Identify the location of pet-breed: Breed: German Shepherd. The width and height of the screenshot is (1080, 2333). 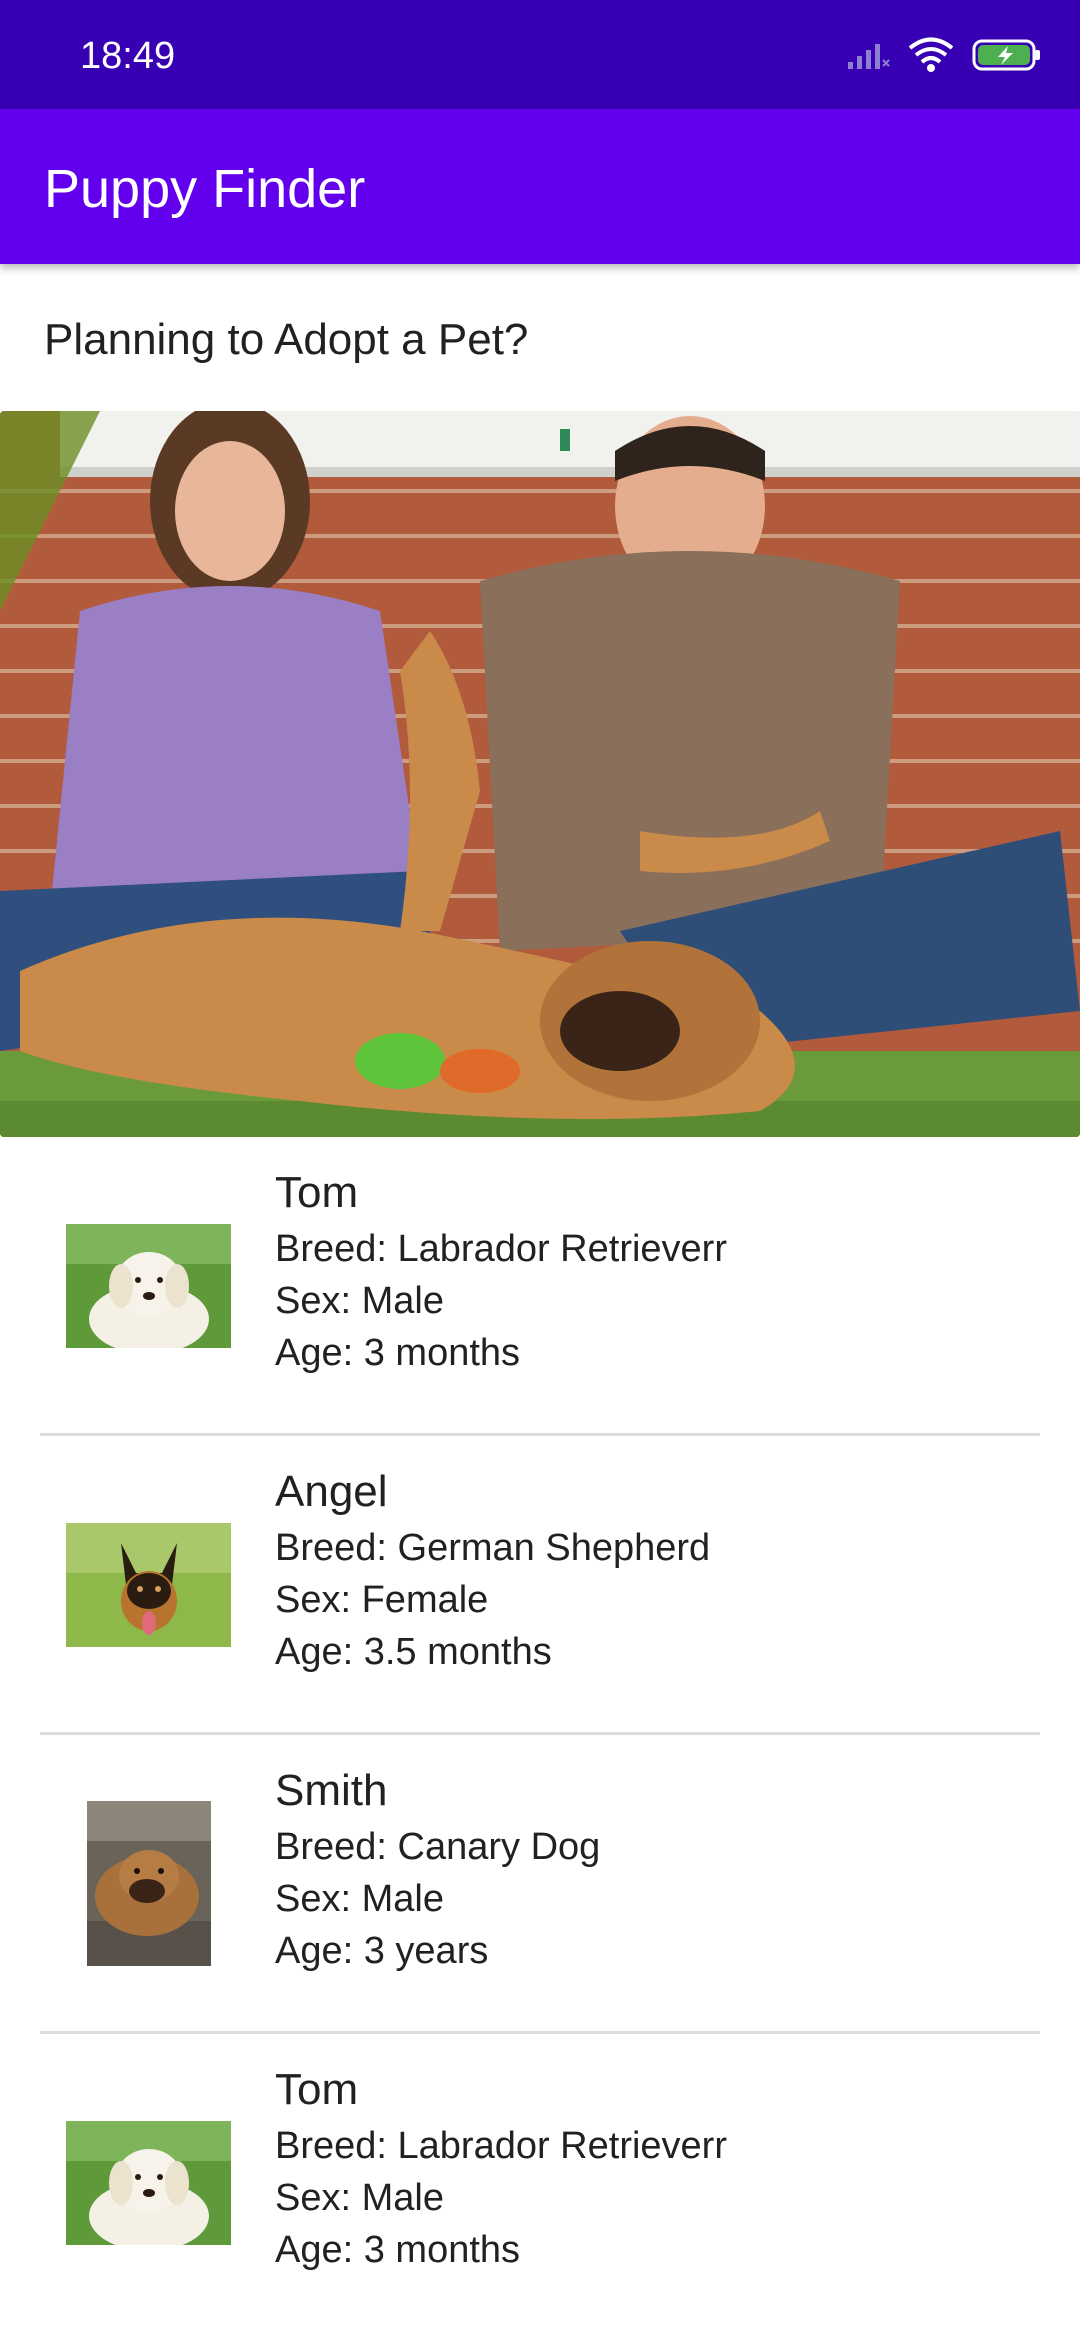
(493, 1548).